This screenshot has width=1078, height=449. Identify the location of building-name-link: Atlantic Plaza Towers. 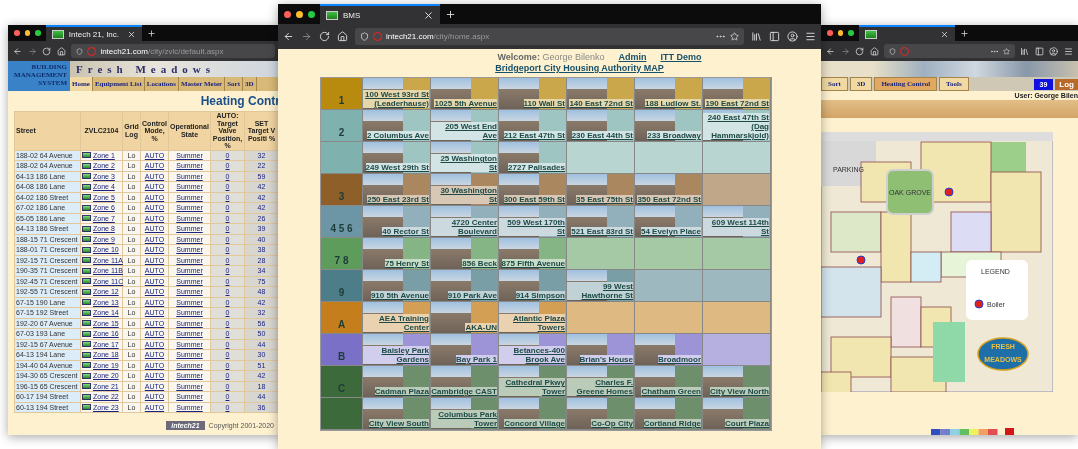
(532, 323).